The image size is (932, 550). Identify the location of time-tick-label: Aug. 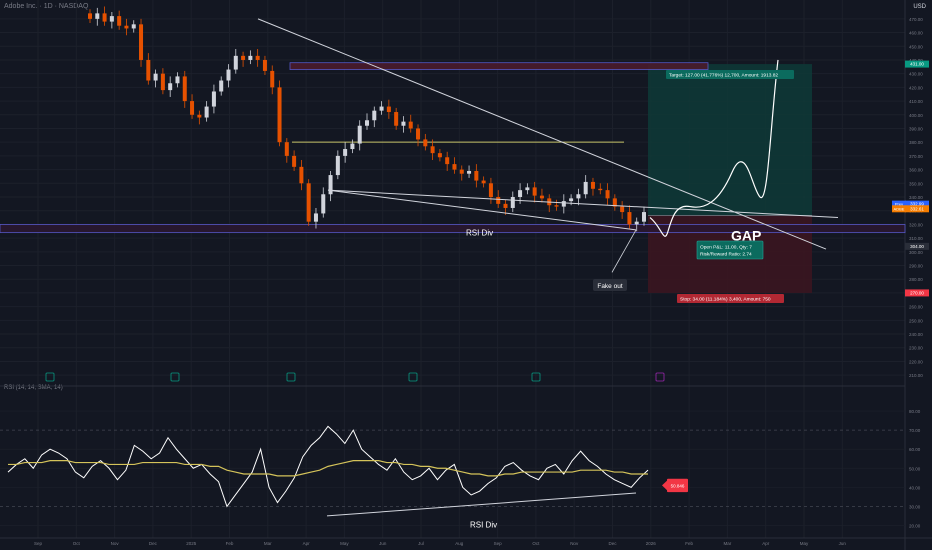
(459, 543).